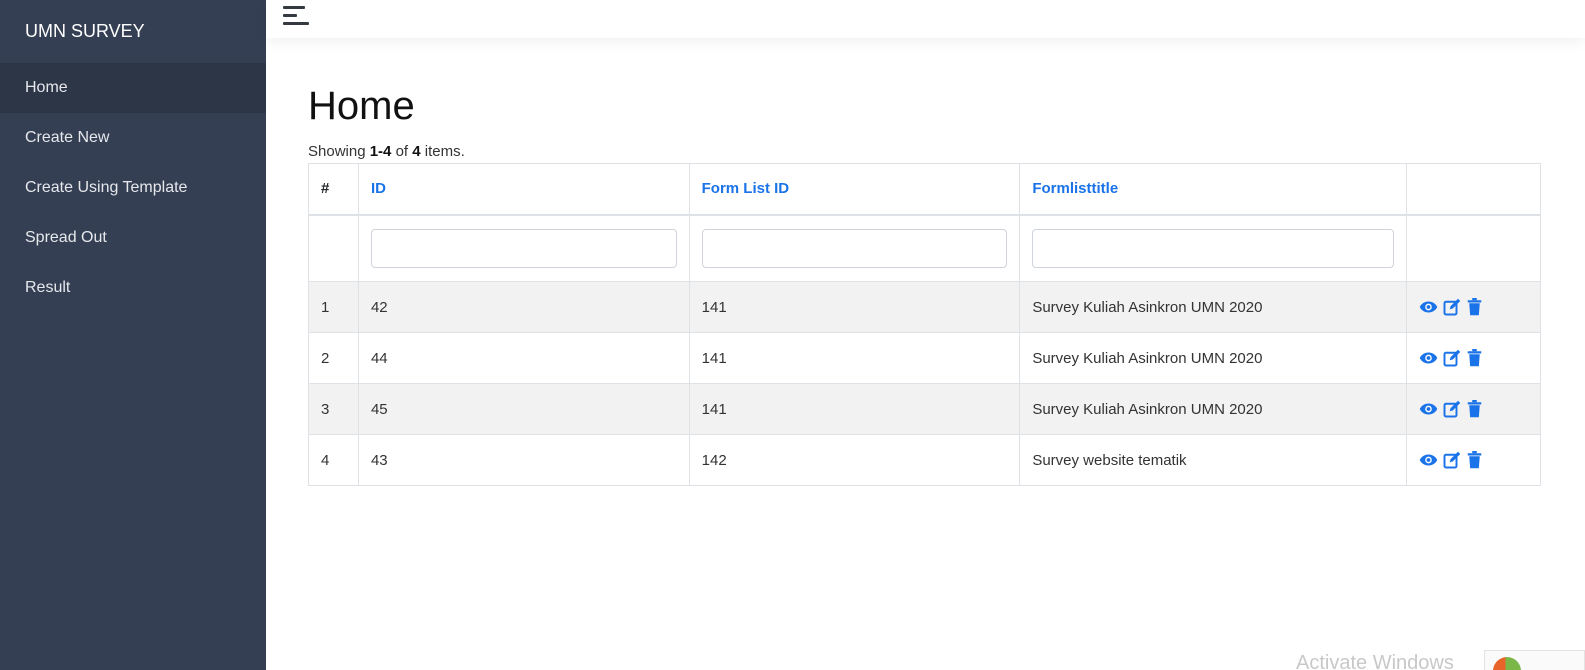 This screenshot has height=670, width=1585. I want to click on sidebar-item-create-new: Create New, so click(133, 138).